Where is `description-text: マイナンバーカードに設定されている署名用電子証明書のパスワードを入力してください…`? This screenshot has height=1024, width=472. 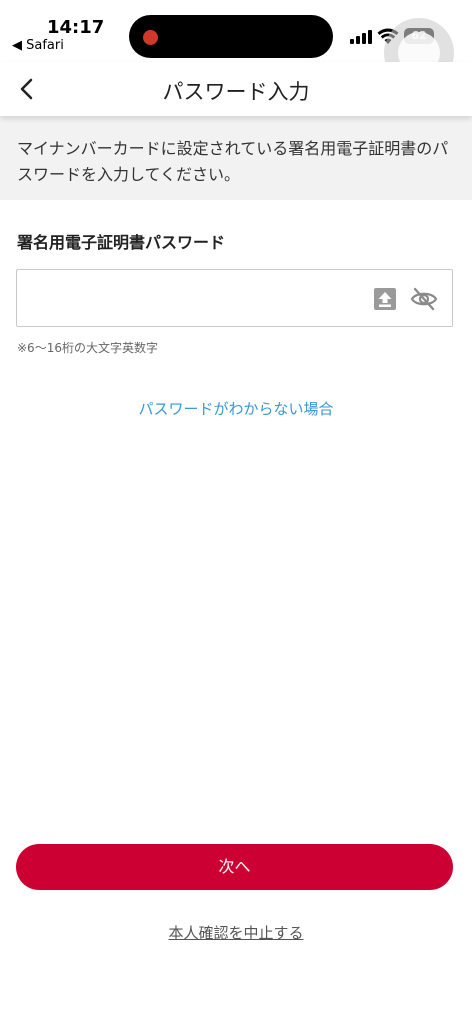
description-text: マイナンバーカードに設定されている署名用電子証明書のパスワードを入力してください… is located at coordinates (233, 161).